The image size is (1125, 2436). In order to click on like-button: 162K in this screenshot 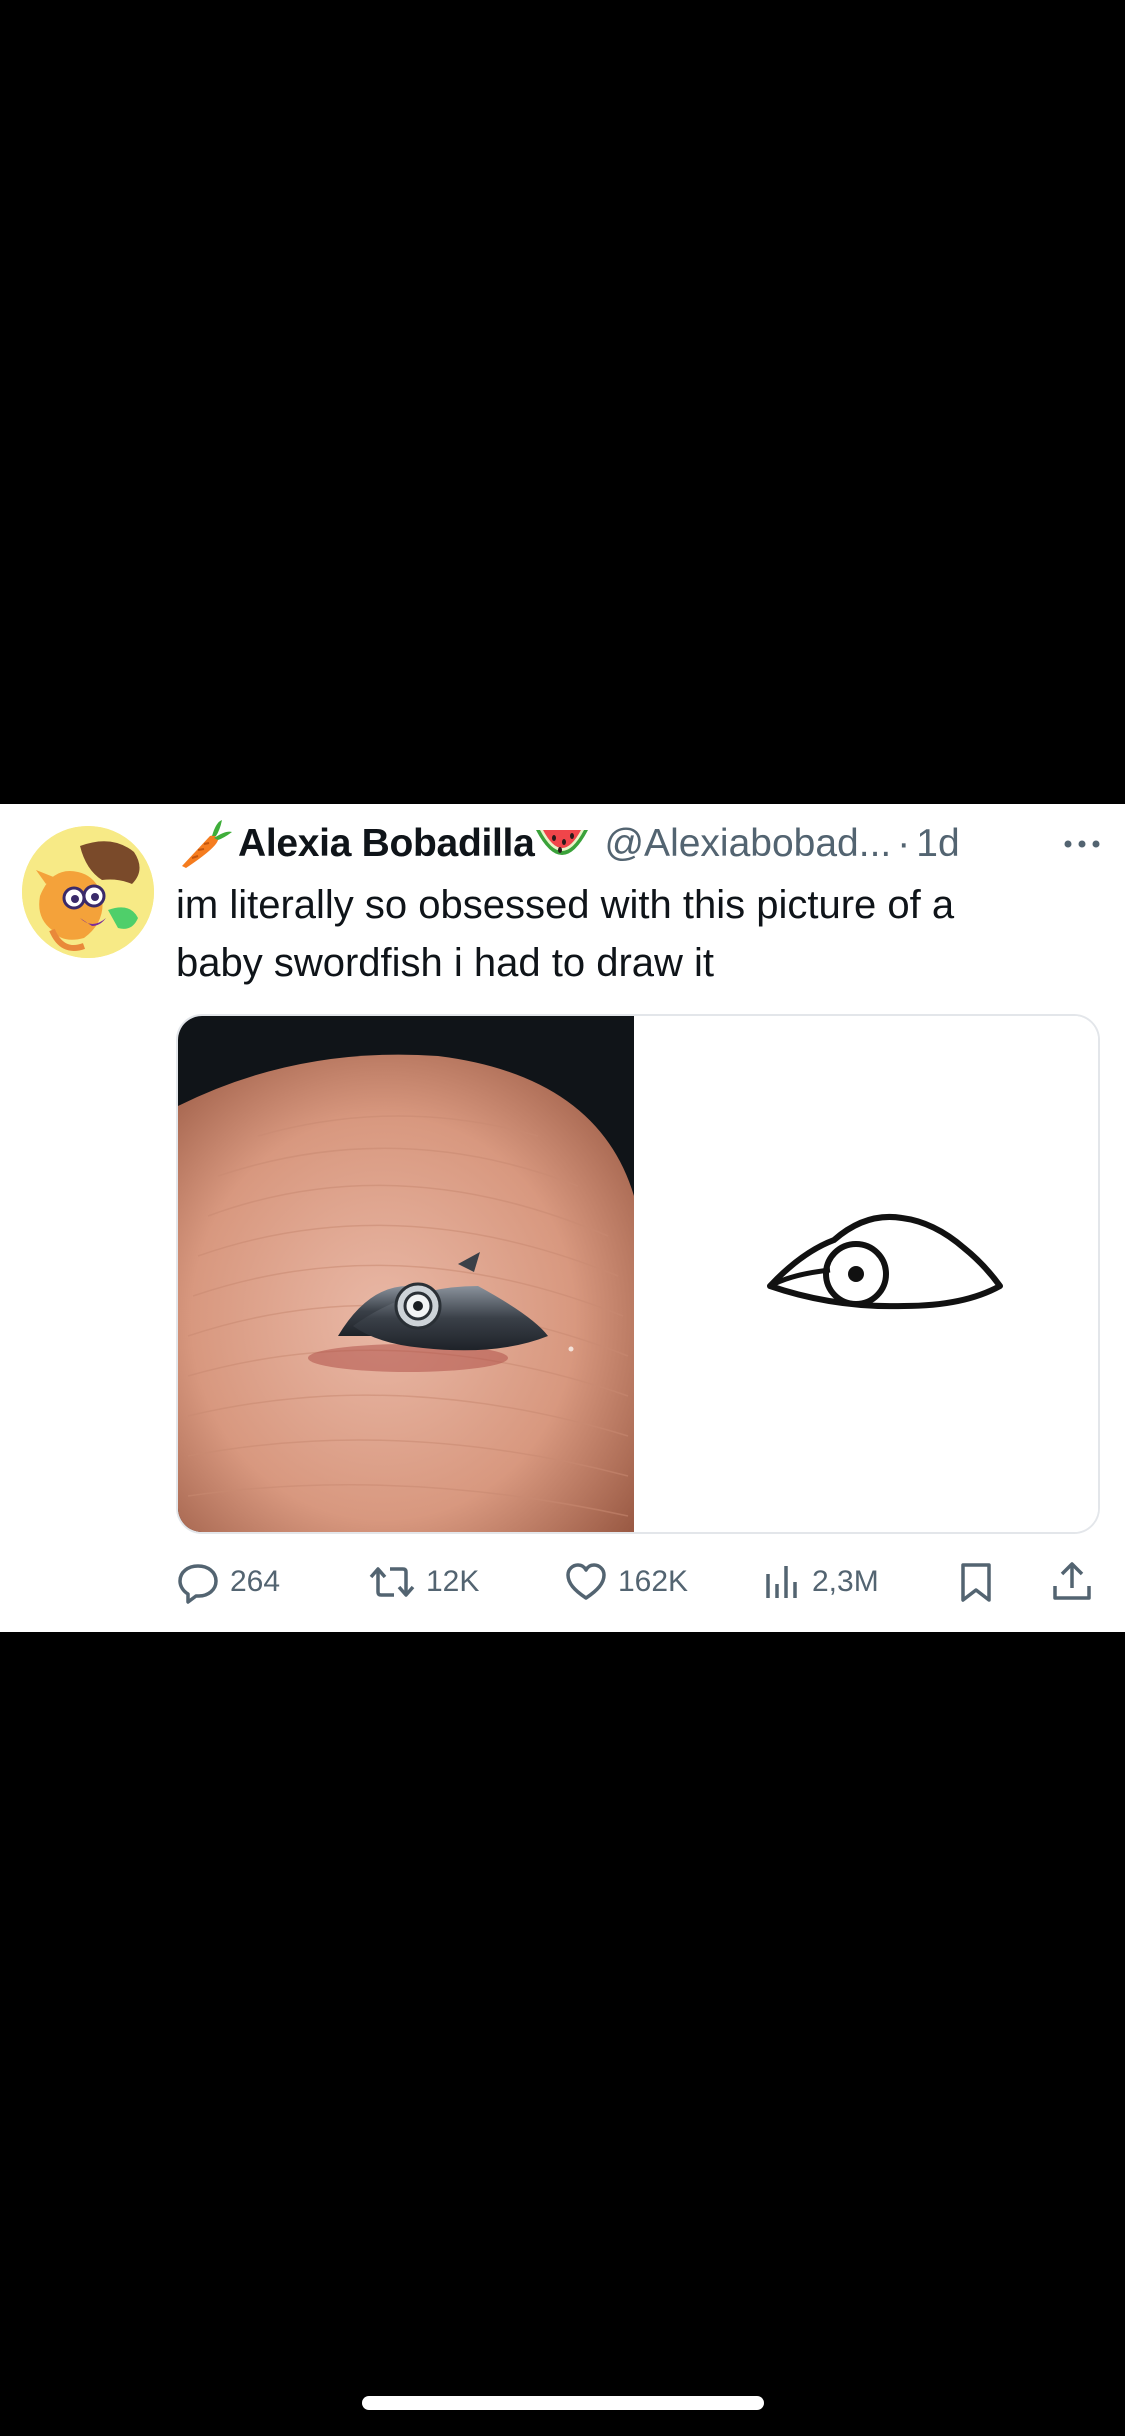, I will do `click(626, 1582)`.